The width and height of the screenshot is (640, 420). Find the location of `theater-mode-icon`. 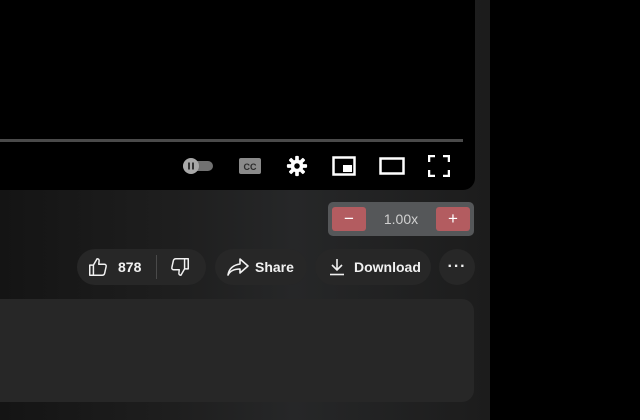

theater-mode-icon is located at coordinates (392, 166).